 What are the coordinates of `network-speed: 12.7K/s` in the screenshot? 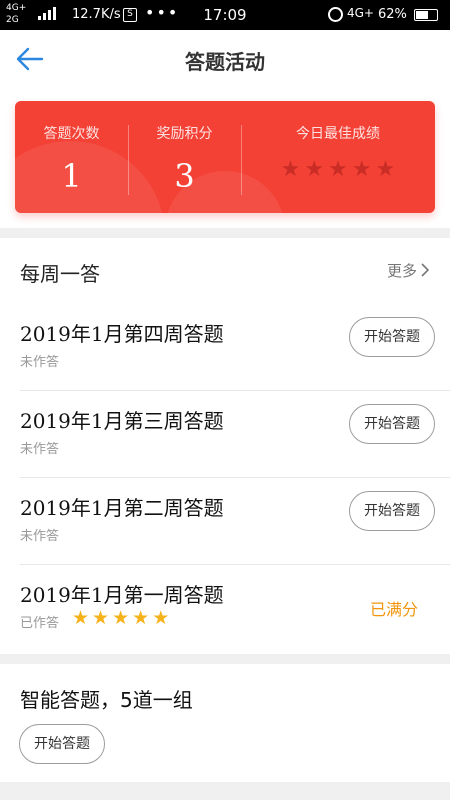 It's located at (96, 14).